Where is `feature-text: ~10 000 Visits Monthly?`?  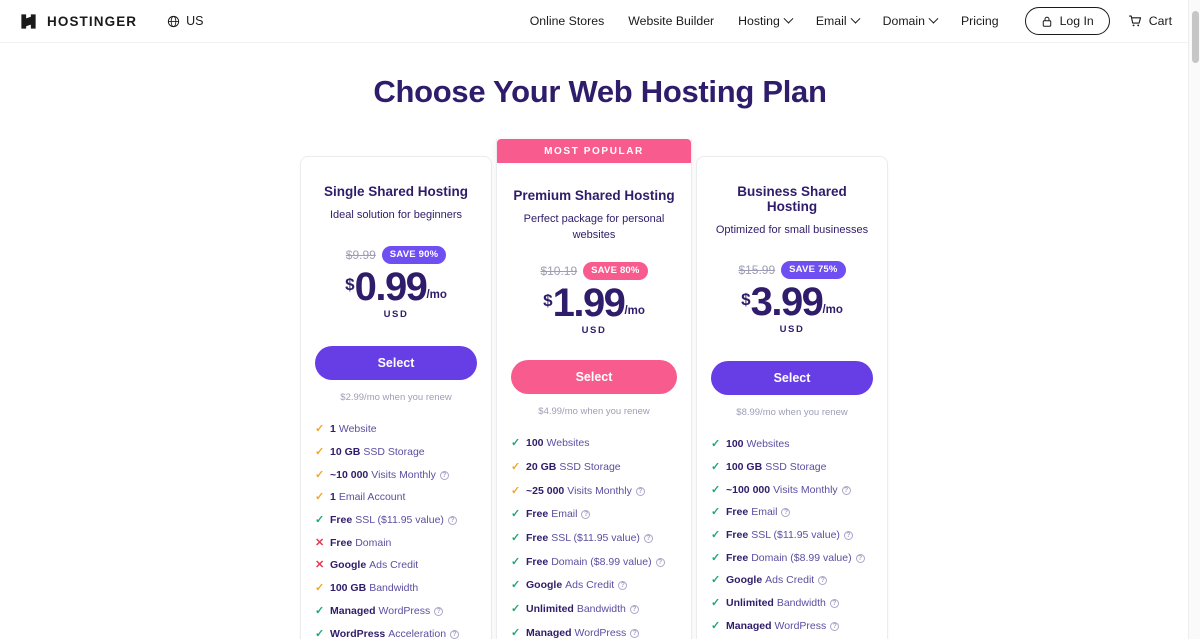
feature-text: ~10 000 Visits Monthly? is located at coordinates (389, 475).